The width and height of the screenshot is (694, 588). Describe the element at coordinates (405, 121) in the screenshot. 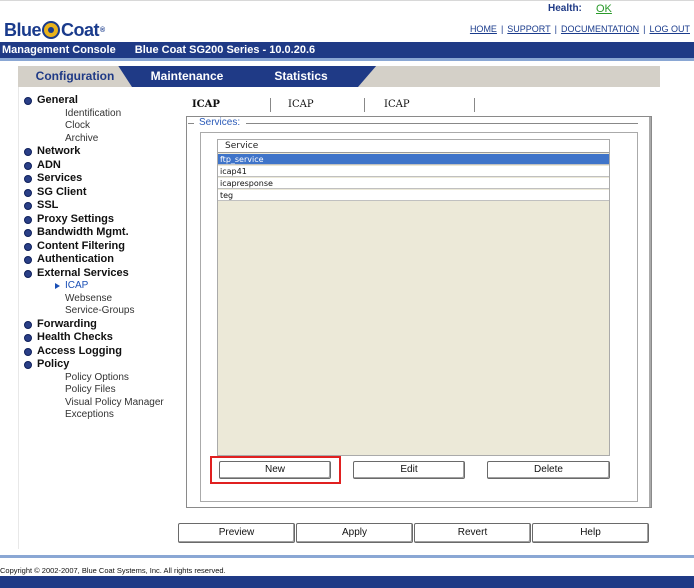

I see `subtab-icap-patience-page: ICAP Patience Page` at that location.